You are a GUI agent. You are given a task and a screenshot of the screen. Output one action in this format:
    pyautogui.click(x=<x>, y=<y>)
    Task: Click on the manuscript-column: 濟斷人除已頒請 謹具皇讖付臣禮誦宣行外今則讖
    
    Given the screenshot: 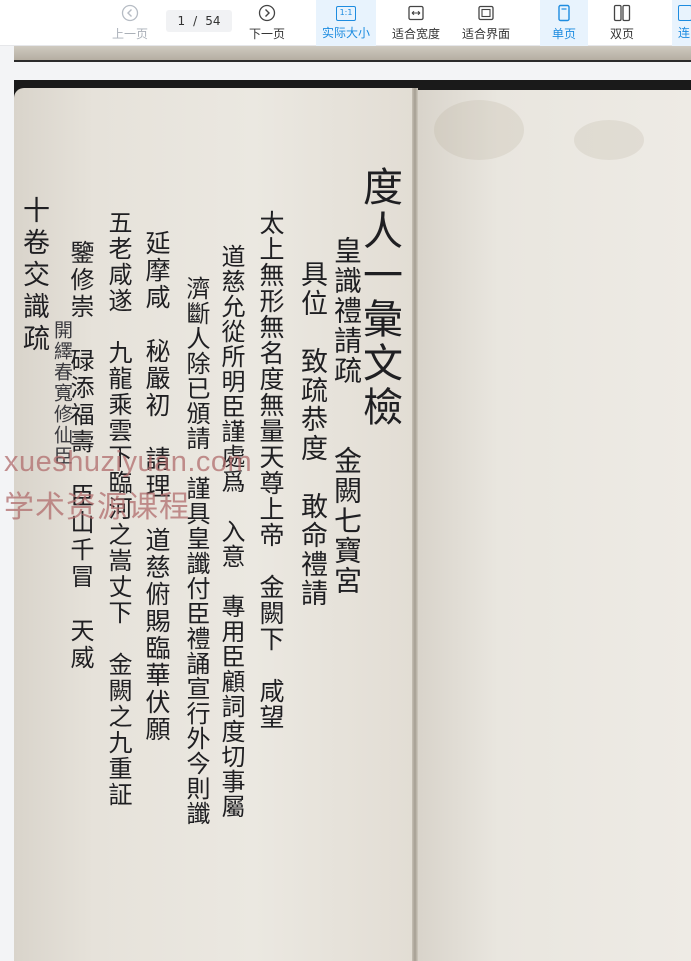 What is the action you would take?
    pyautogui.click(x=196, y=551)
    